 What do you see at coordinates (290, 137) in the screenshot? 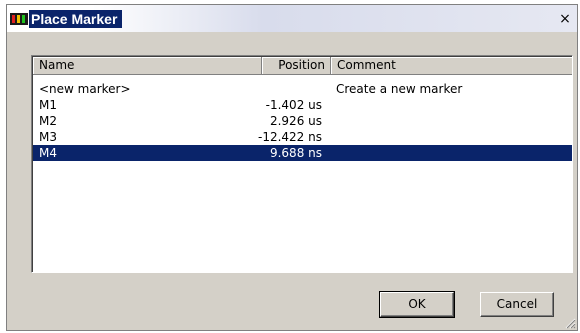
I see `marker-position: -12.422 ns` at bounding box center [290, 137].